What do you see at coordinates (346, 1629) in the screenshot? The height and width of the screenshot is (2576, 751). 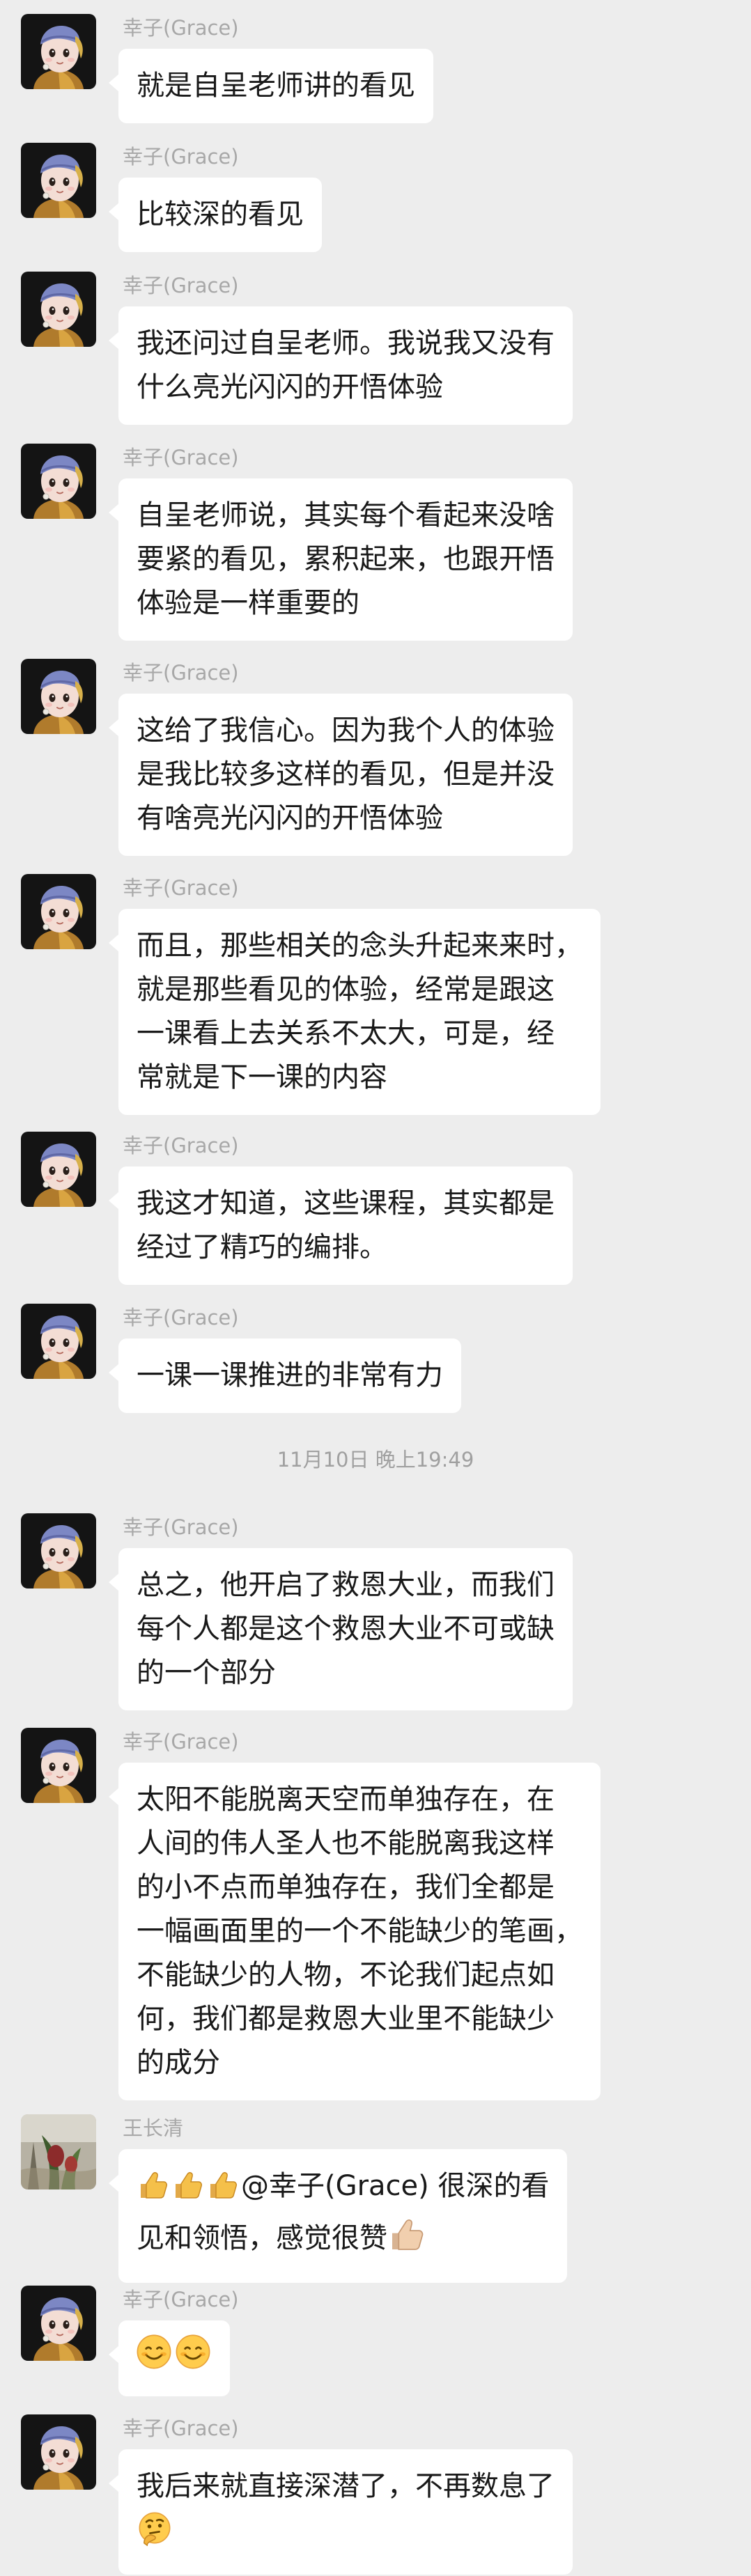 I see `message-text-line: 每个人都是这个救恩大业不可或缺` at bounding box center [346, 1629].